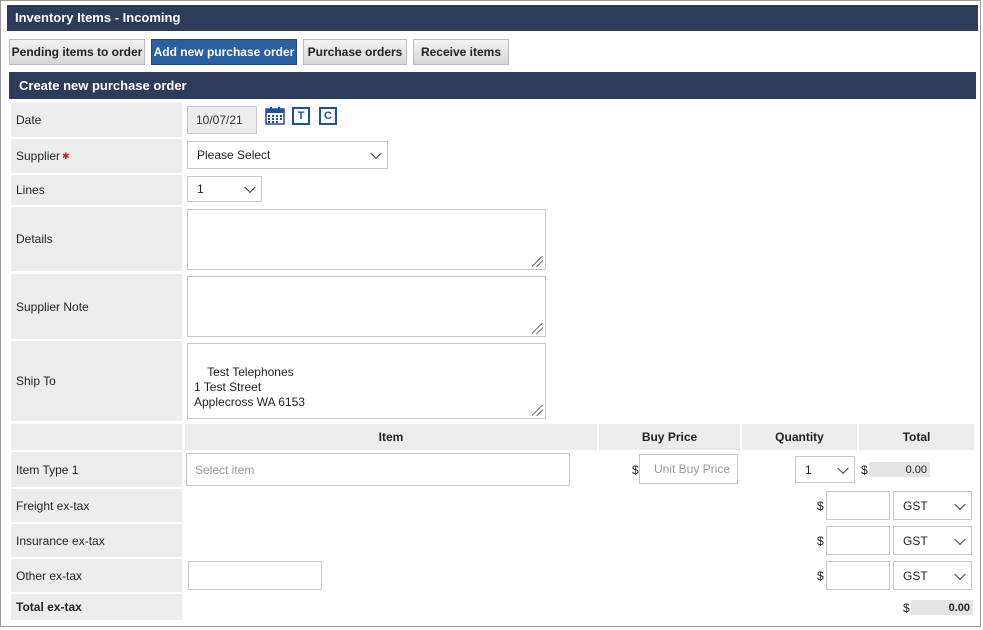 The height and width of the screenshot is (630, 983). I want to click on insurance-amount-input, so click(858, 540).